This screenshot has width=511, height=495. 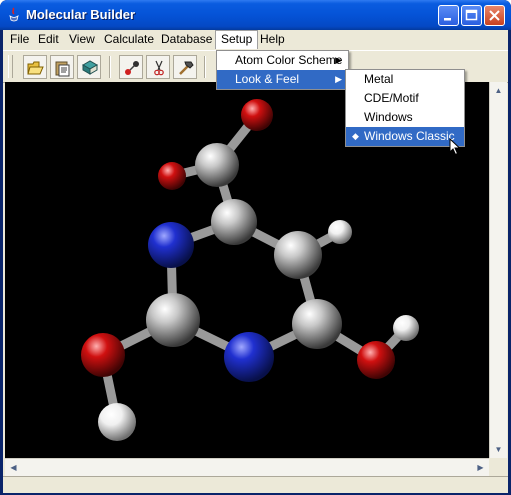 I want to click on library-button, so click(x=89, y=67).